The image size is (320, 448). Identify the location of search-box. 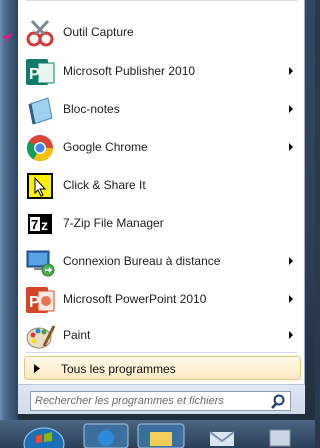
(160, 401).